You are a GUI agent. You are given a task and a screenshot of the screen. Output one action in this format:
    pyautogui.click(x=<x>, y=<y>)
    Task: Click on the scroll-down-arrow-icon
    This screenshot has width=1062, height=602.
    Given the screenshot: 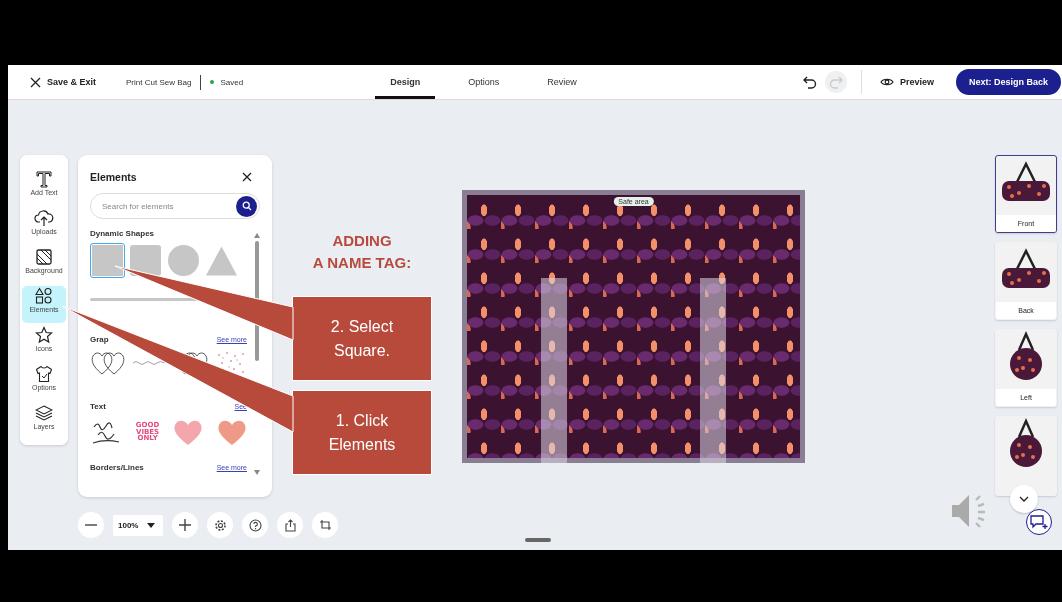 What is the action you would take?
    pyautogui.click(x=256, y=472)
    